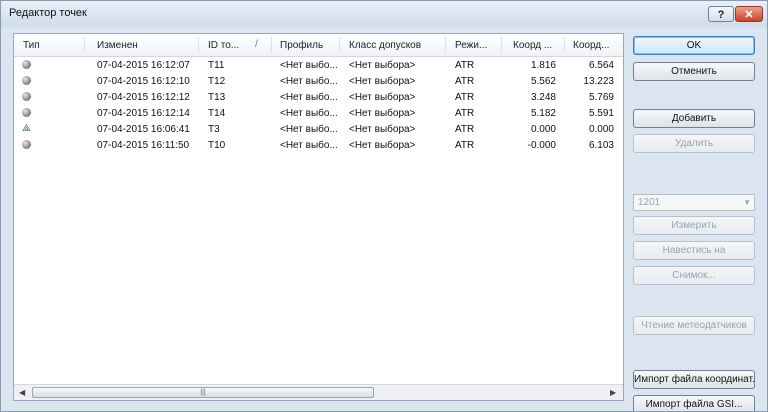 Image resolution: width=768 pixels, height=412 pixels. Describe the element at coordinates (694, 45) in the screenshot. I see `ok-button: OK` at that location.